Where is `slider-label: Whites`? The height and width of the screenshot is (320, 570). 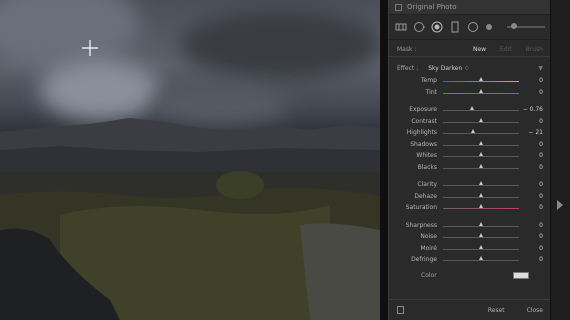 slider-label: Whites is located at coordinates (426, 156).